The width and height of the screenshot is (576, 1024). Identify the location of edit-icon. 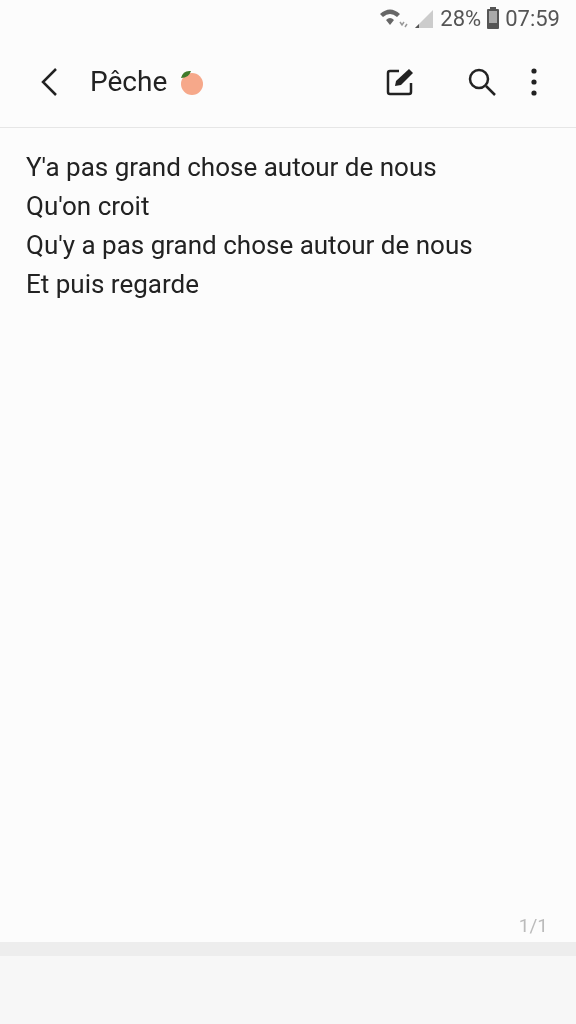
(400, 81).